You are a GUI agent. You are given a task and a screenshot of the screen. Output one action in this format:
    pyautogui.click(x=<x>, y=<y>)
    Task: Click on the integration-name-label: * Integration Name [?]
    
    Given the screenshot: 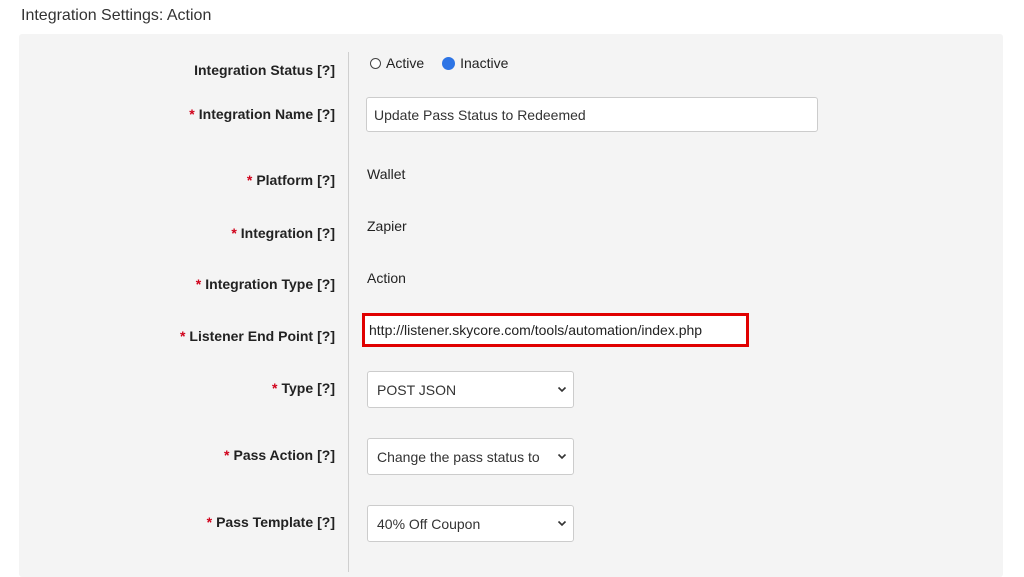 What is the action you would take?
    pyautogui.click(x=262, y=114)
    